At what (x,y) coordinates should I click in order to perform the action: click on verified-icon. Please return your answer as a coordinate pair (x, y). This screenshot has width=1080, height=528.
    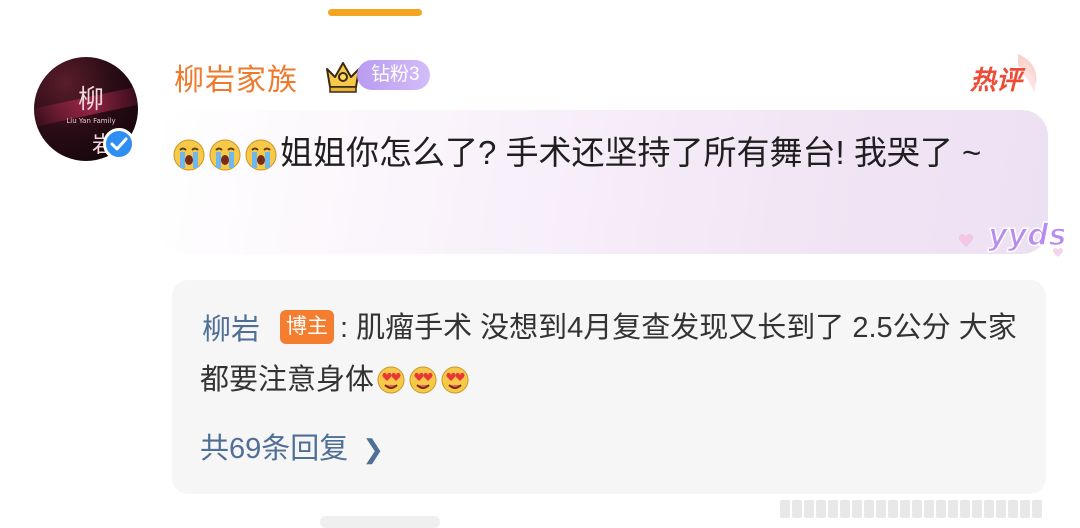
    Looking at the image, I should click on (119, 144).